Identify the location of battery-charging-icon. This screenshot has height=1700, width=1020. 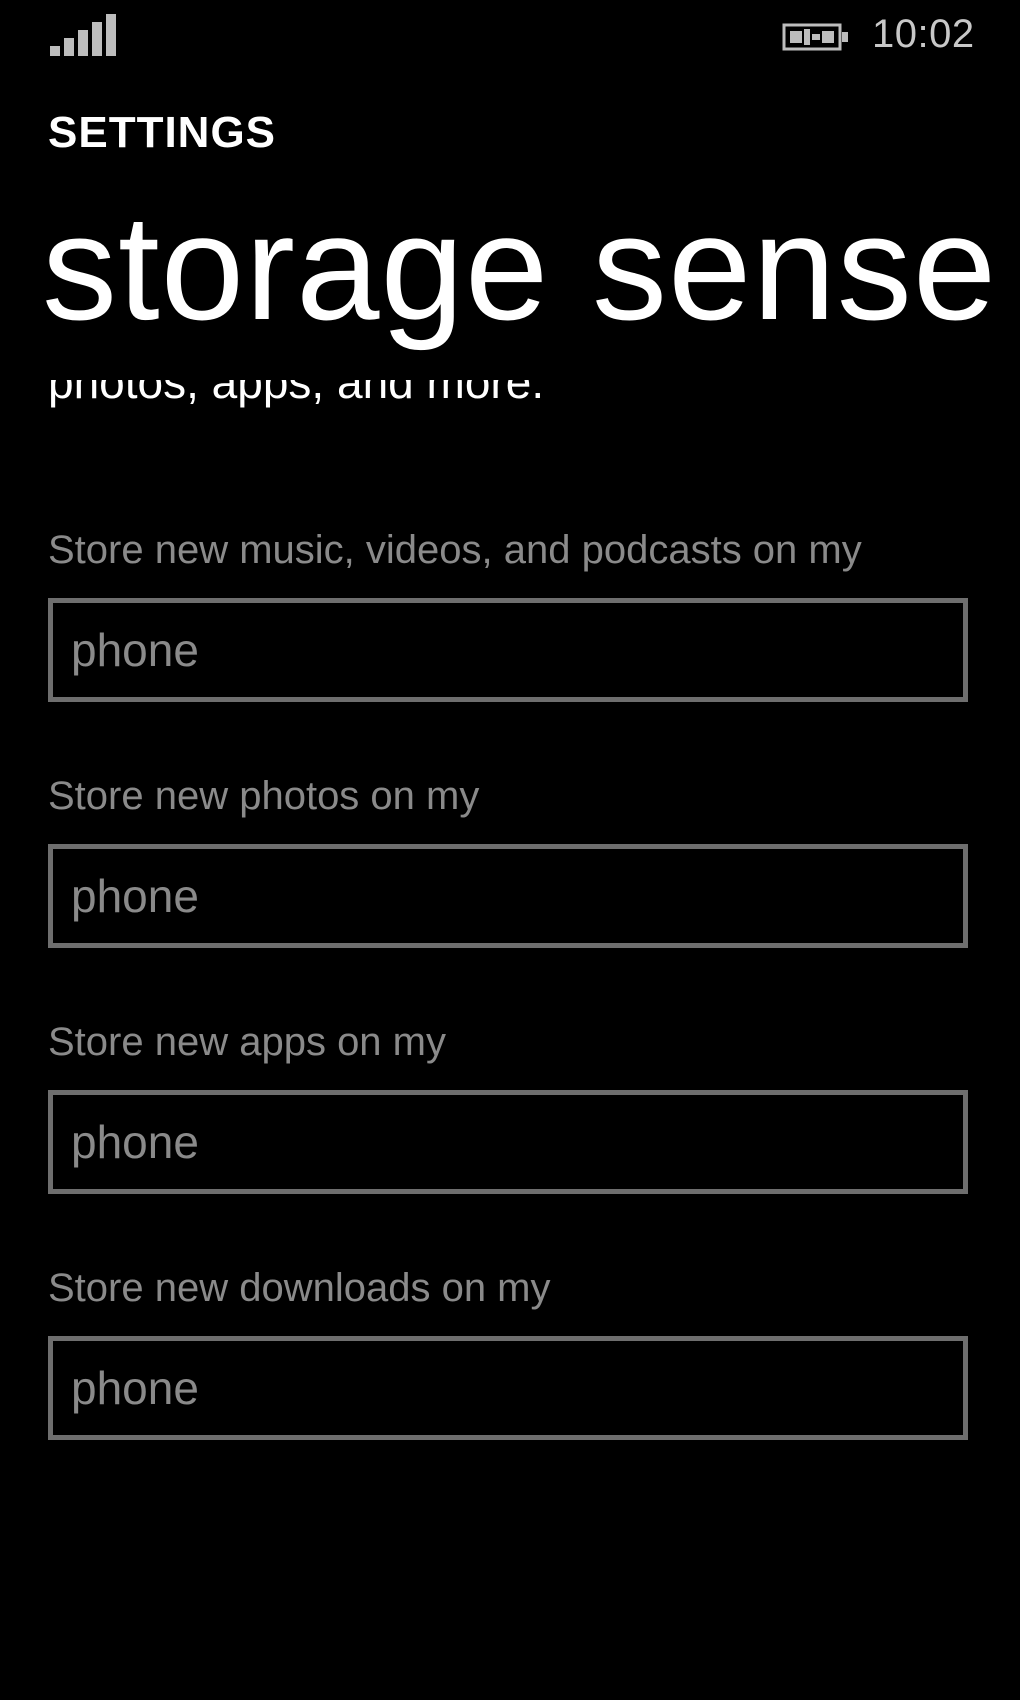
(815, 37).